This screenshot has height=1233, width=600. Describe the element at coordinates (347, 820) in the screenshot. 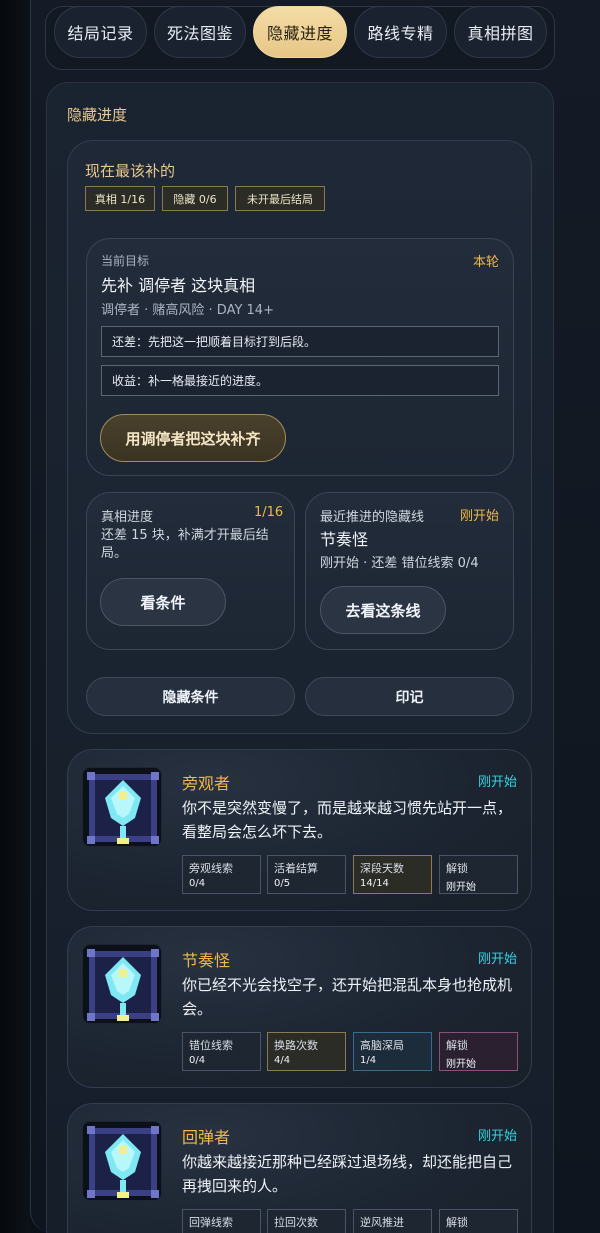

I see `persona-desc: 你不是突然变慢了，而是越来越习惯先站开一点，看整局会怎么坏下去。` at that location.